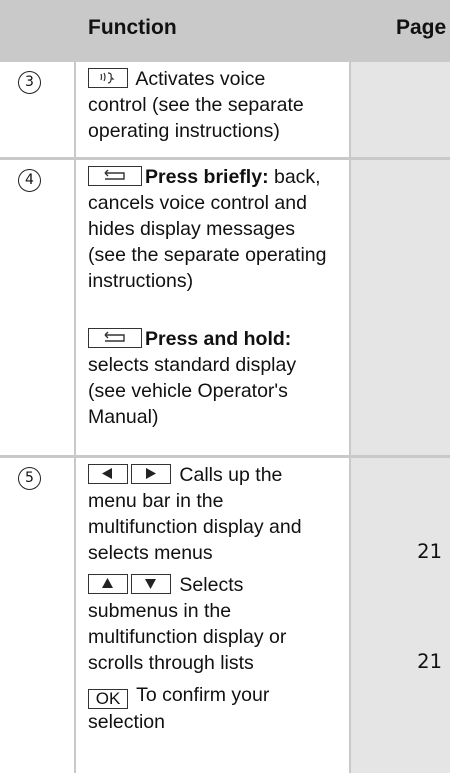 Image resolution: width=450 pixels, height=773 pixels. What do you see at coordinates (203, 695) in the screenshot?
I see `ok-line-1: To confirm your` at bounding box center [203, 695].